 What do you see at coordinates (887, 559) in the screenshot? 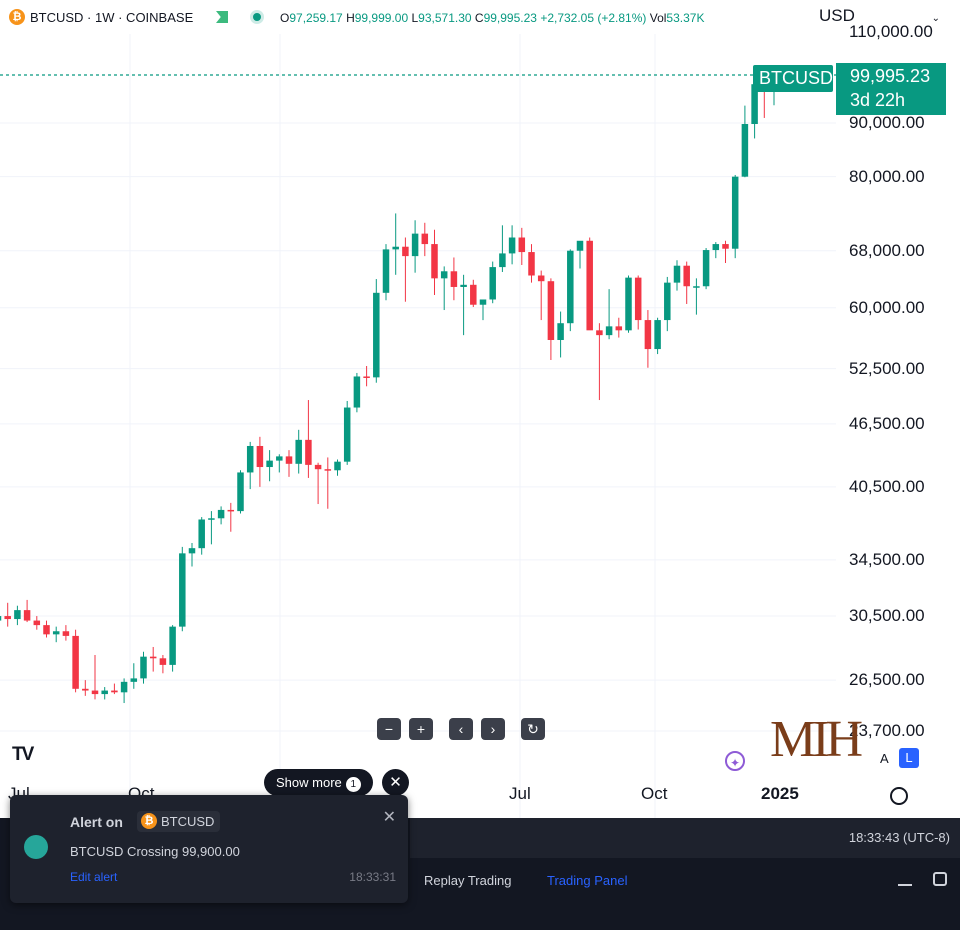
I see `y-tick-label: 34,500.00` at bounding box center [887, 559].